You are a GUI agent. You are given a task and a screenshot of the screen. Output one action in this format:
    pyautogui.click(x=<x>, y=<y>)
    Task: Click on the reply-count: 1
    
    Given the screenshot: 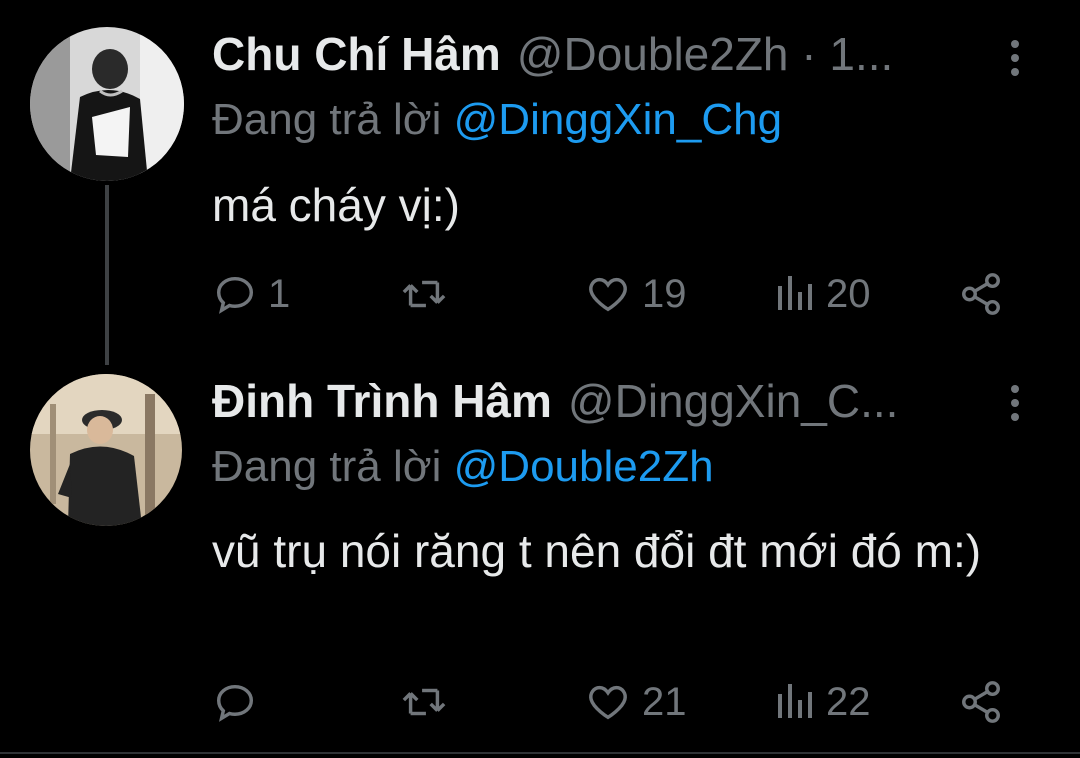 What is the action you would take?
    pyautogui.click(x=279, y=293)
    